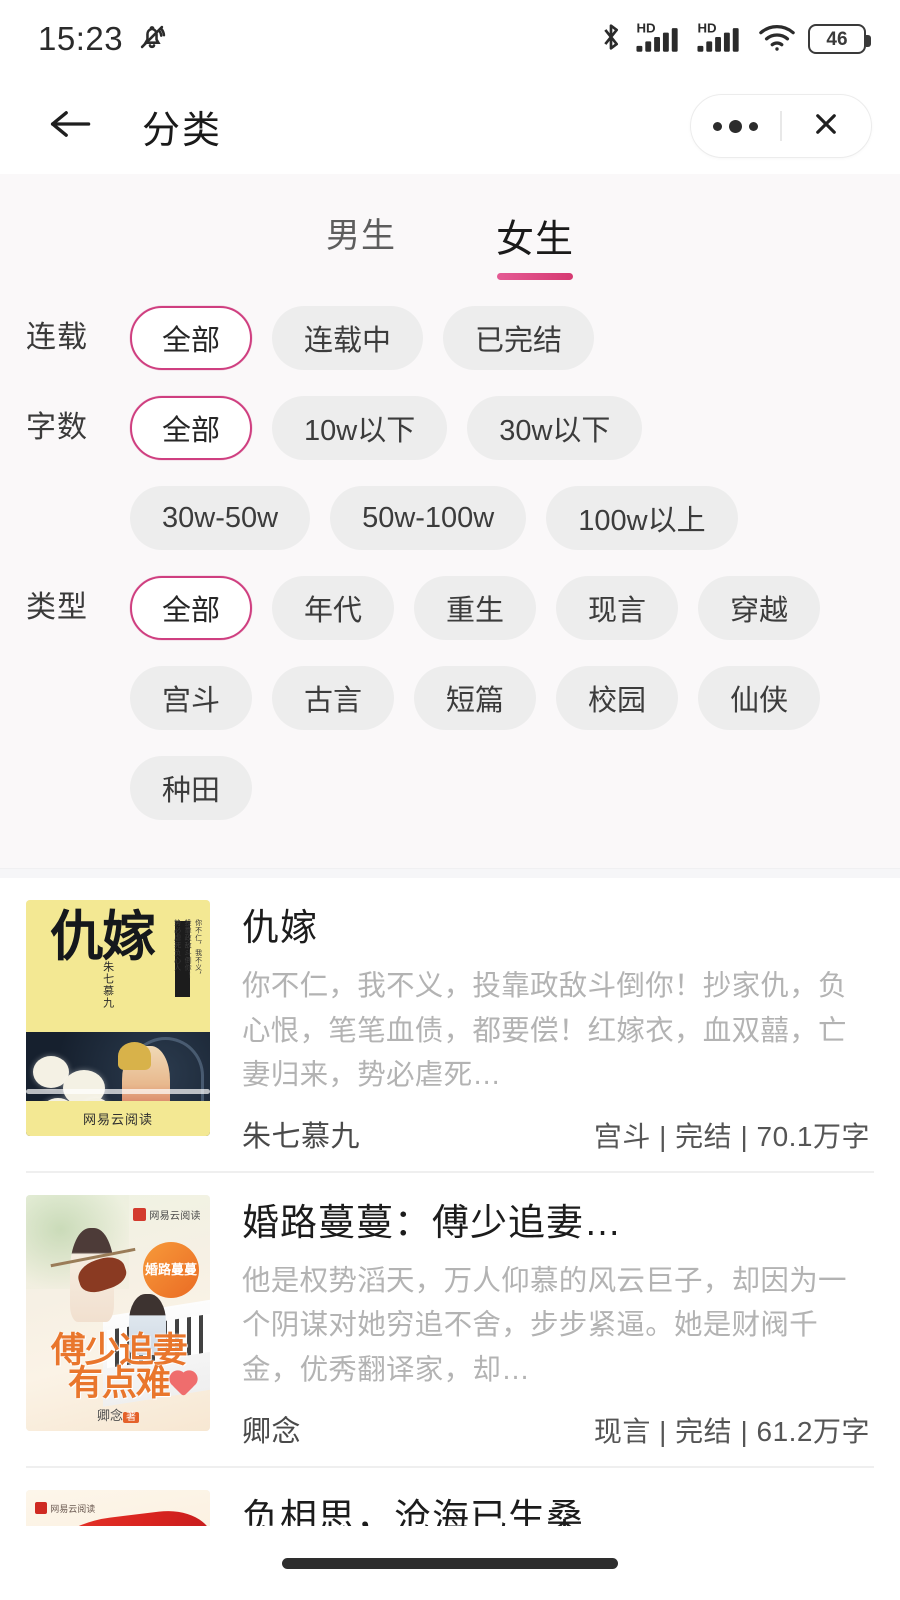 This screenshot has width=900, height=1600. What do you see at coordinates (191, 428) in the screenshot?
I see `chip-wordcount-all: 全部` at bounding box center [191, 428].